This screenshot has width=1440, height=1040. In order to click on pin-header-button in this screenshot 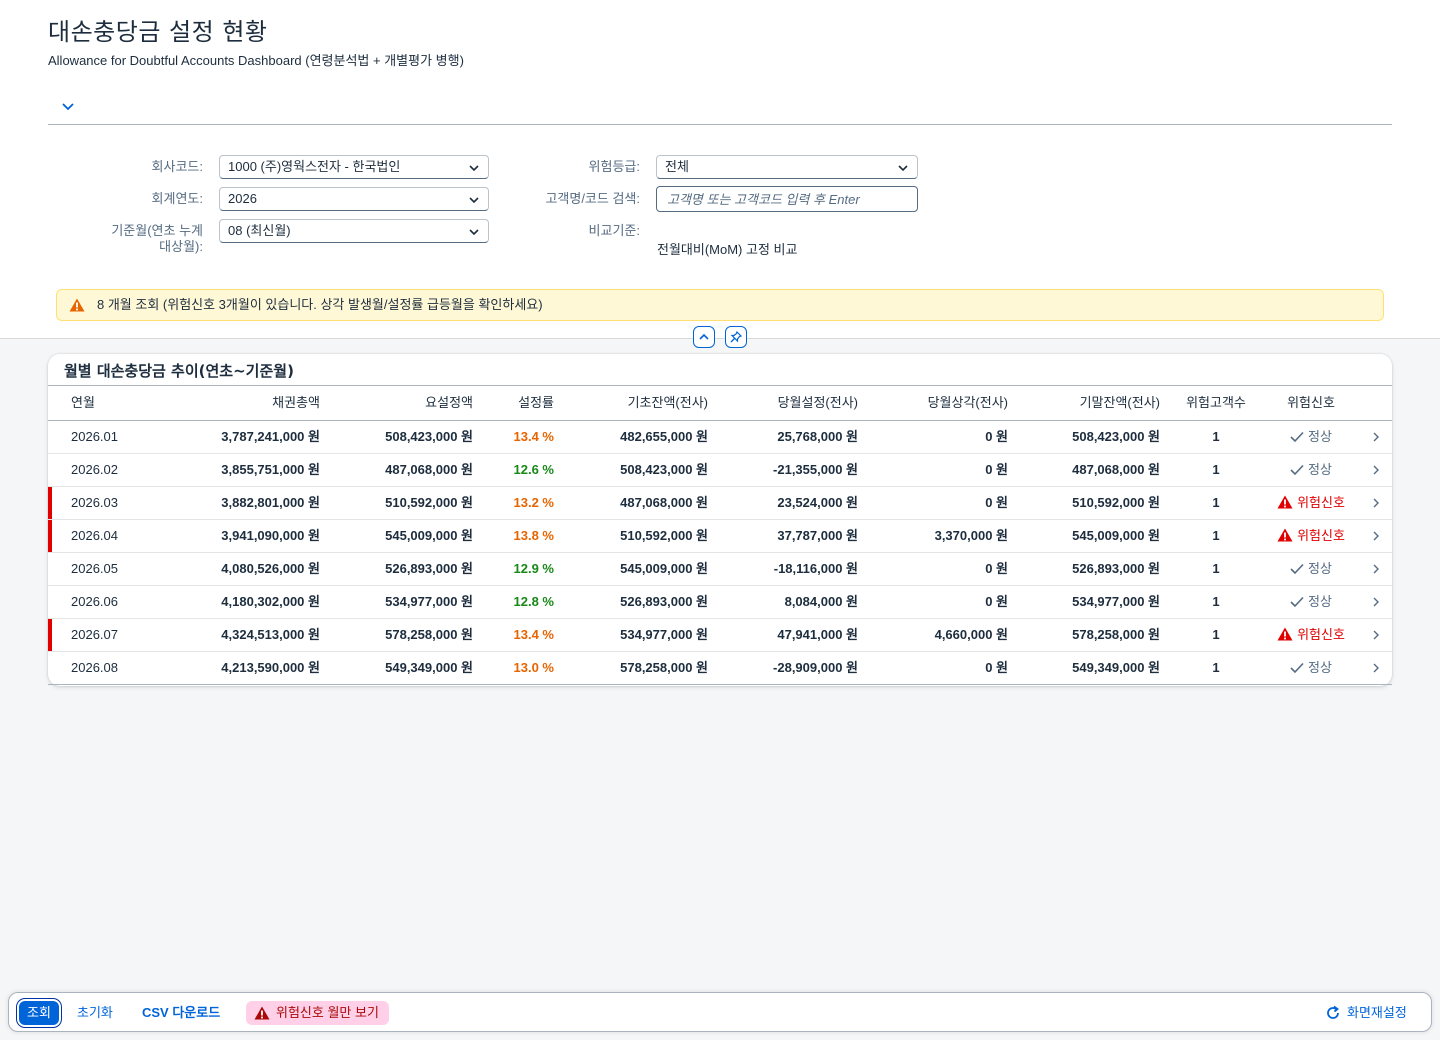, I will do `click(736, 337)`.